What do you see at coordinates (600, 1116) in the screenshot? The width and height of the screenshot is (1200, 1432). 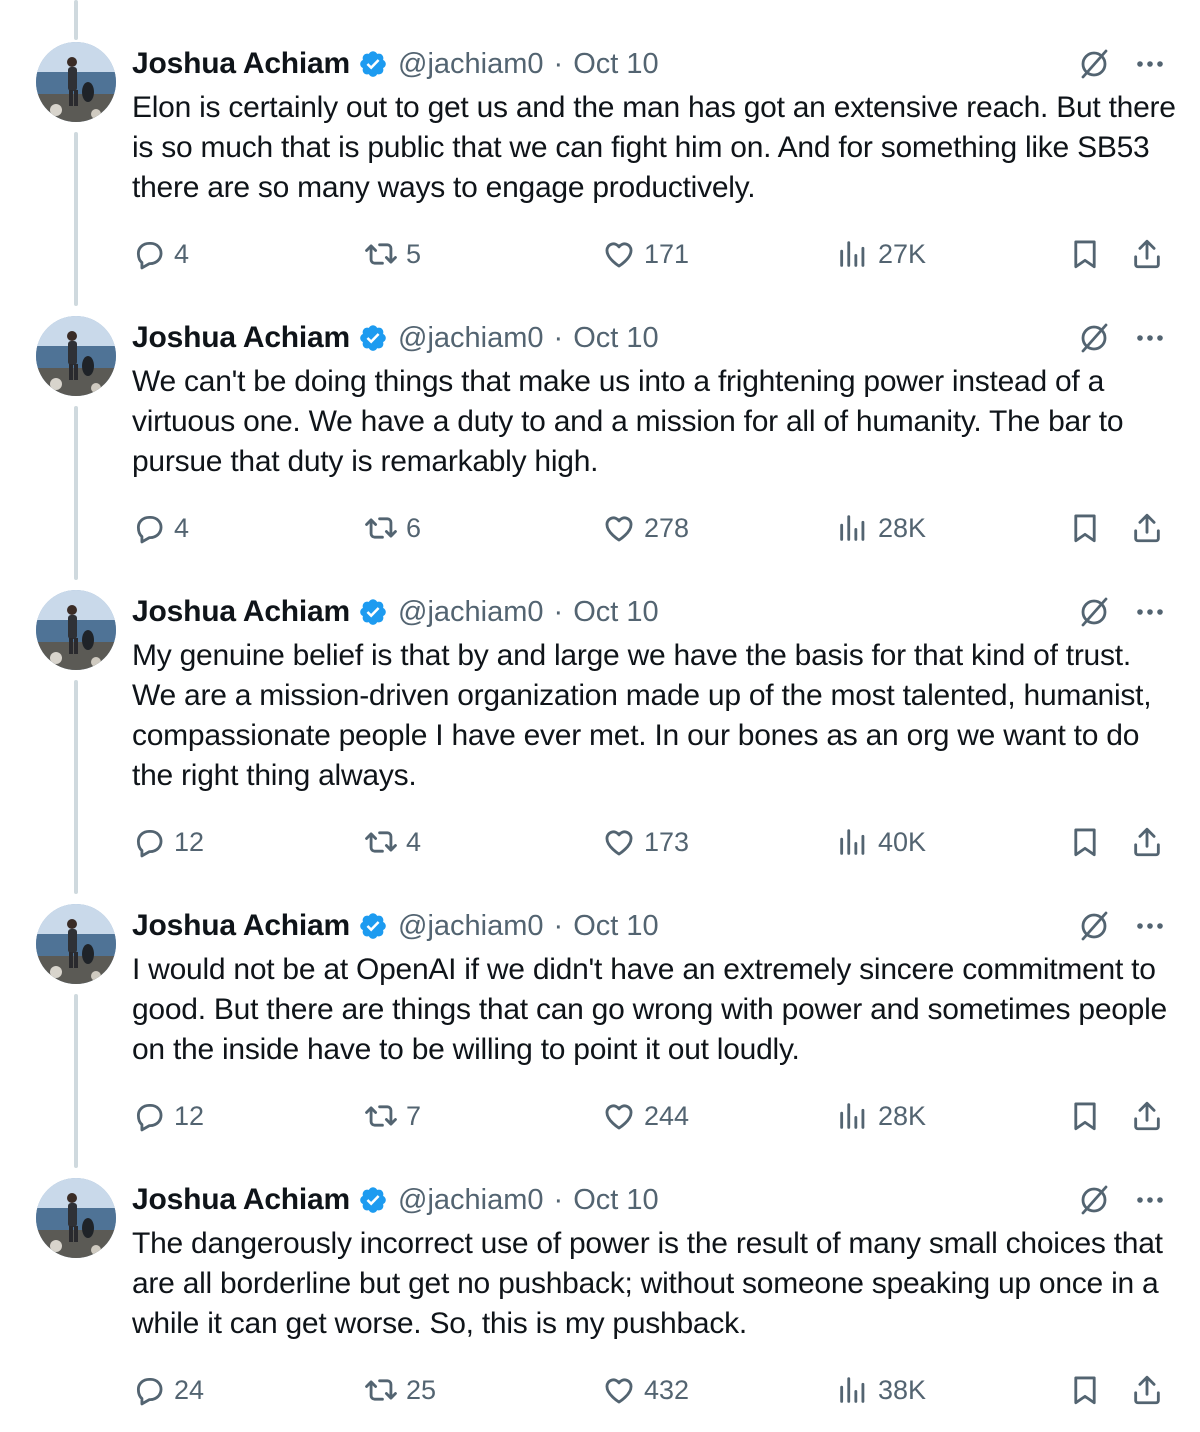 I see `tweet-actions: 12 7 244 28K` at bounding box center [600, 1116].